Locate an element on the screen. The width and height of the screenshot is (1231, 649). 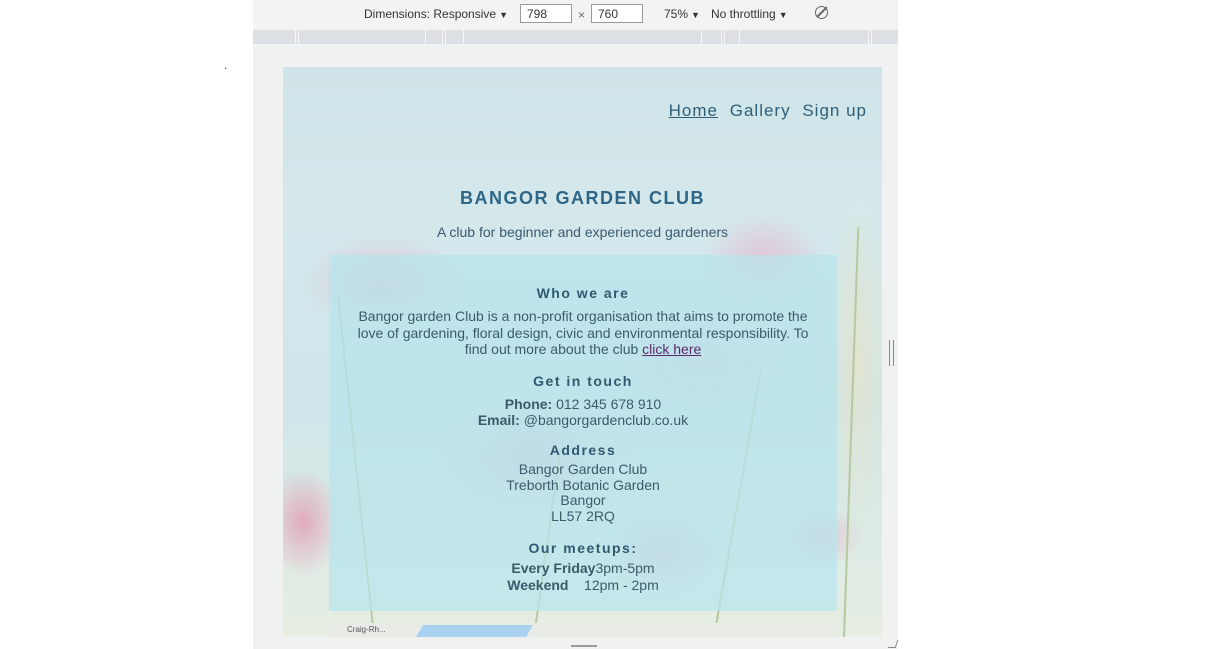
zoom-dropdown: 75% ▼ is located at coordinates (682, 14).